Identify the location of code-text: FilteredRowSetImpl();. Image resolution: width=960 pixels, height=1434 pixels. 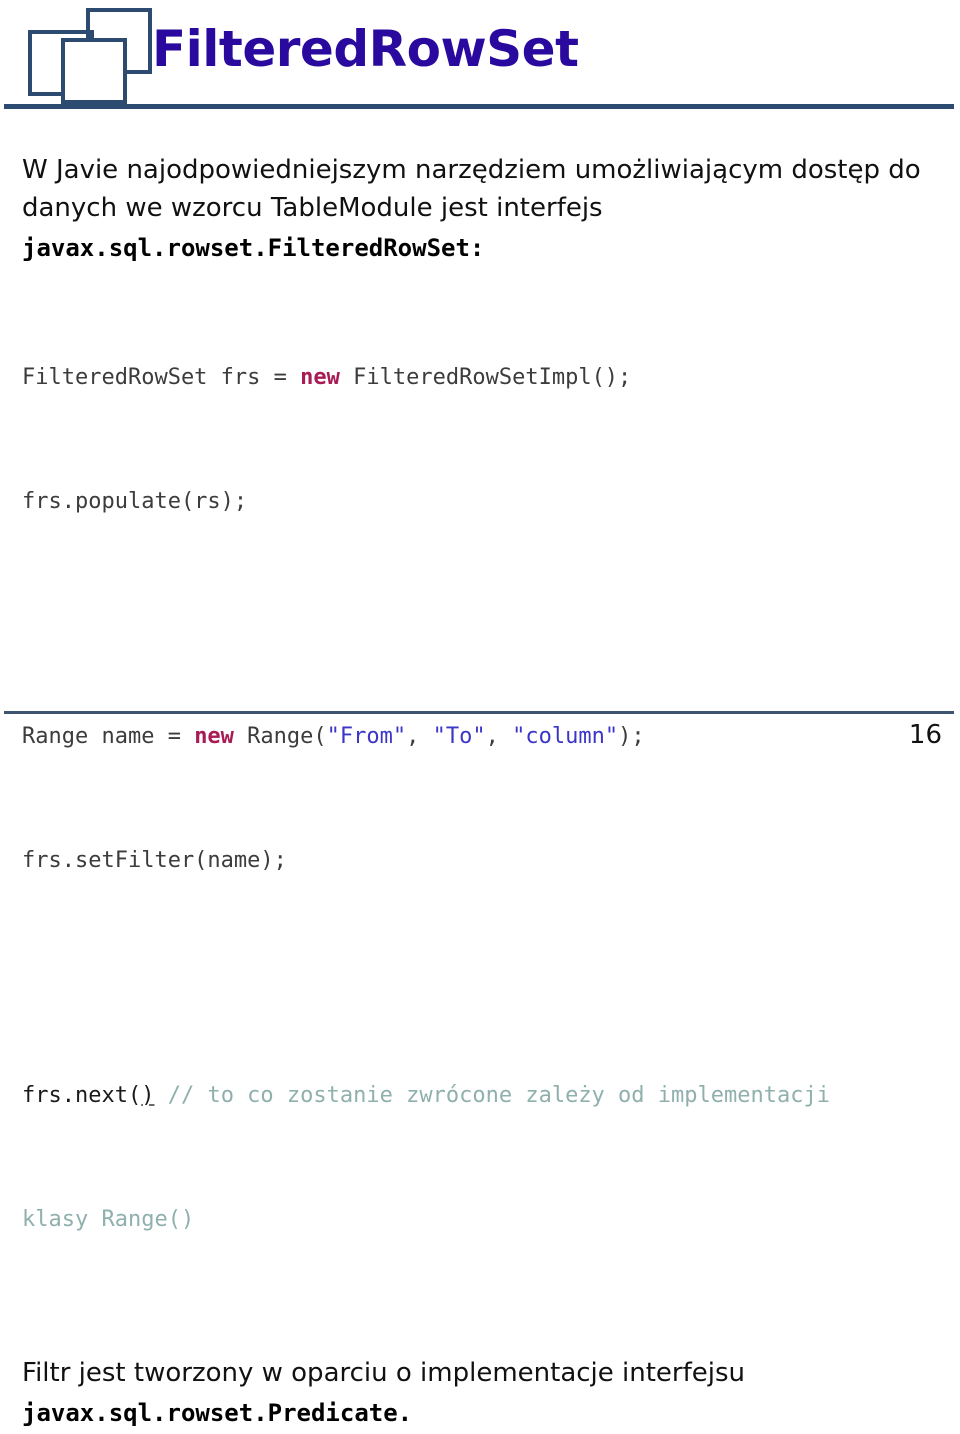
(485, 377).